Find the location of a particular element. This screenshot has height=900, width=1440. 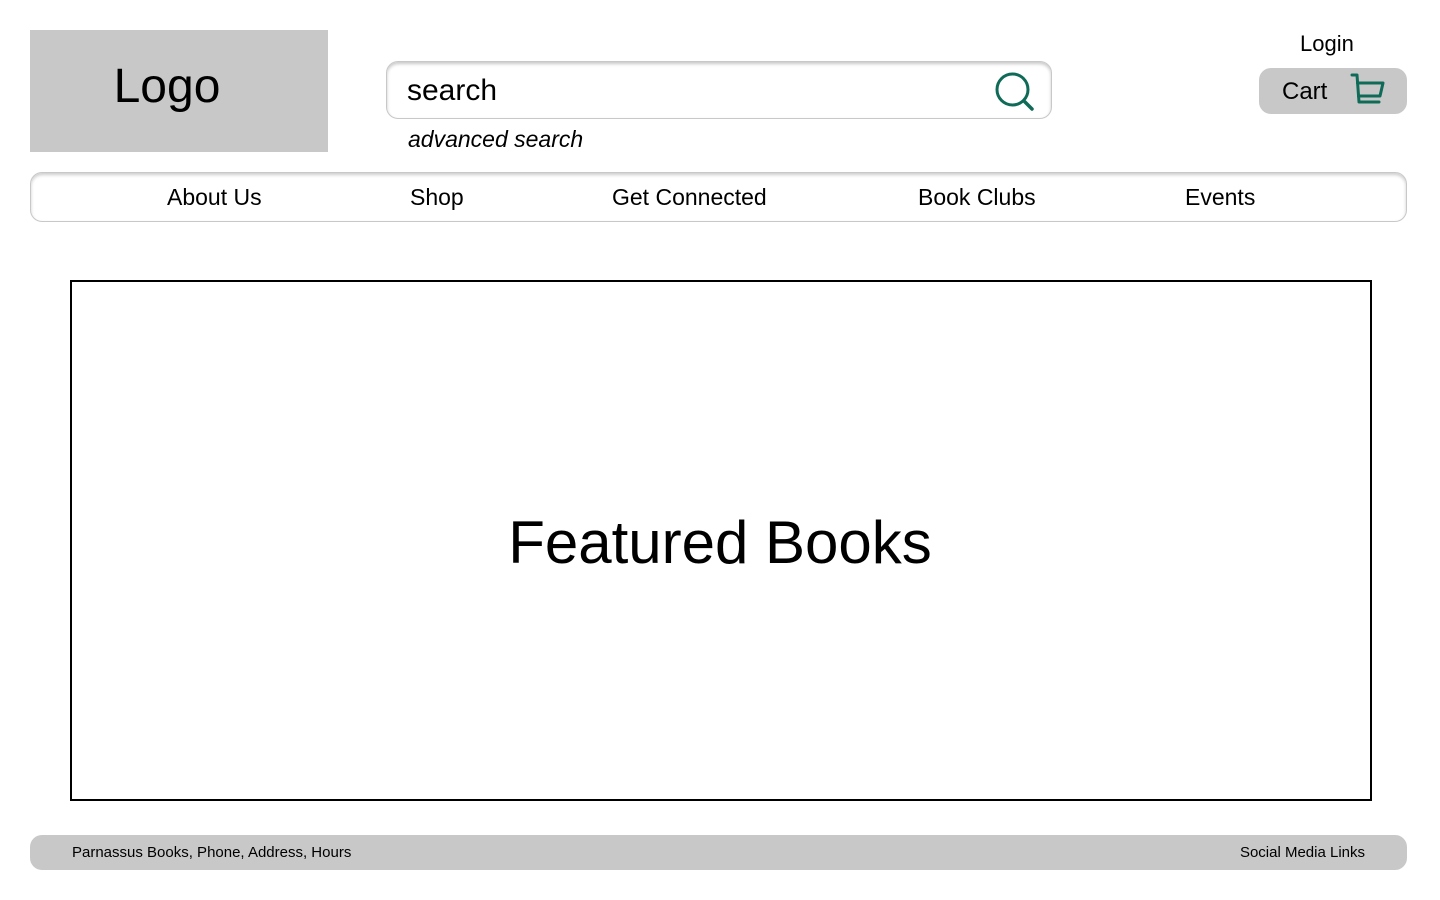

nav-get-connected: Get Connected is located at coordinates (689, 197).